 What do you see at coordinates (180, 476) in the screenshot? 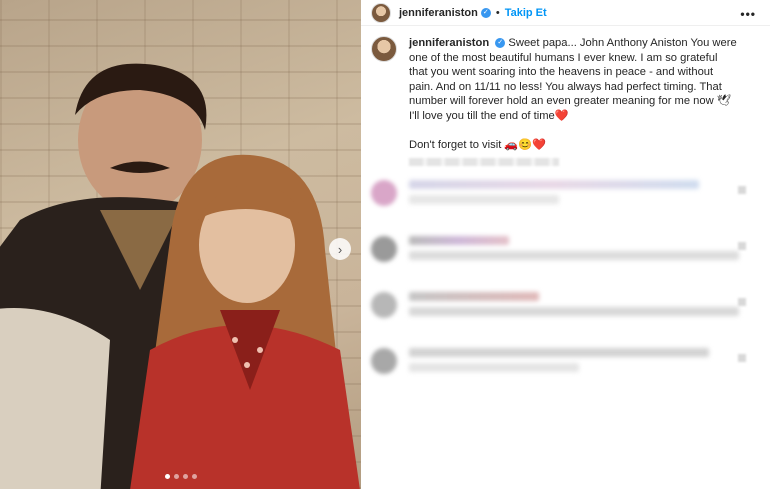
I see `carousel-indicator` at bounding box center [180, 476].